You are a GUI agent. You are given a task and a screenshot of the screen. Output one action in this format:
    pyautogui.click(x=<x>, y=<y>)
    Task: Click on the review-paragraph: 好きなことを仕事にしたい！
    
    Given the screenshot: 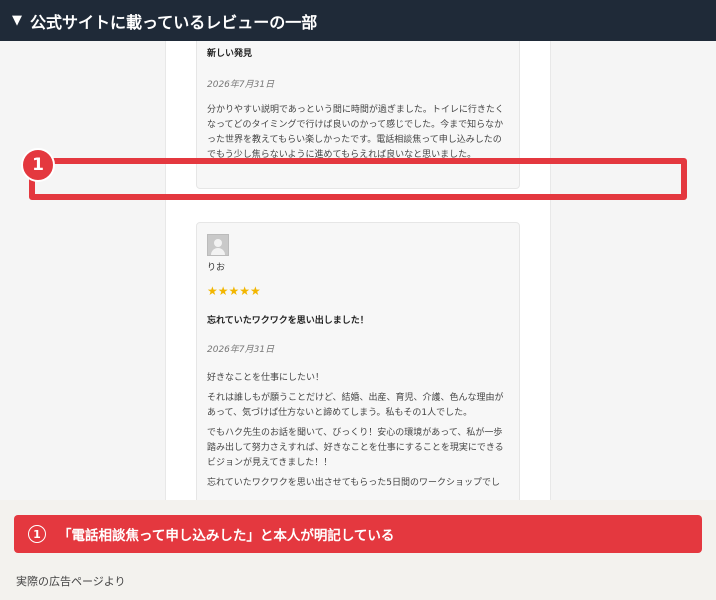 What is the action you would take?
    pyautogui.click(x=266, y=378)
    